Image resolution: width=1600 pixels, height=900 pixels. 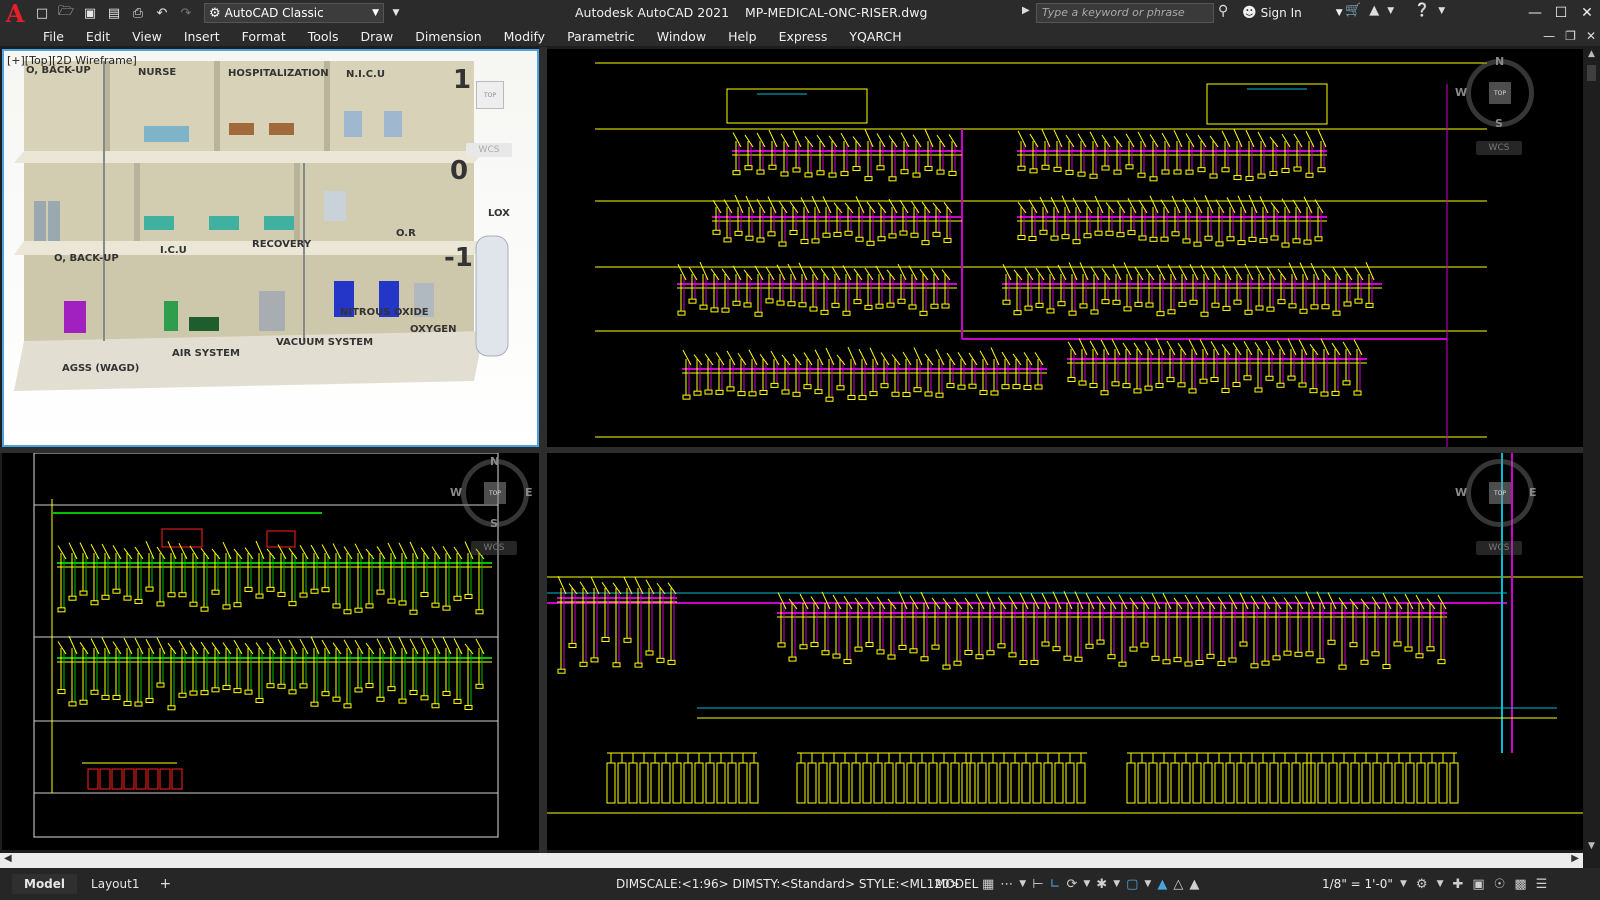 I want to click on doc-minimize-icon: —, so click(x=1549, y=36).